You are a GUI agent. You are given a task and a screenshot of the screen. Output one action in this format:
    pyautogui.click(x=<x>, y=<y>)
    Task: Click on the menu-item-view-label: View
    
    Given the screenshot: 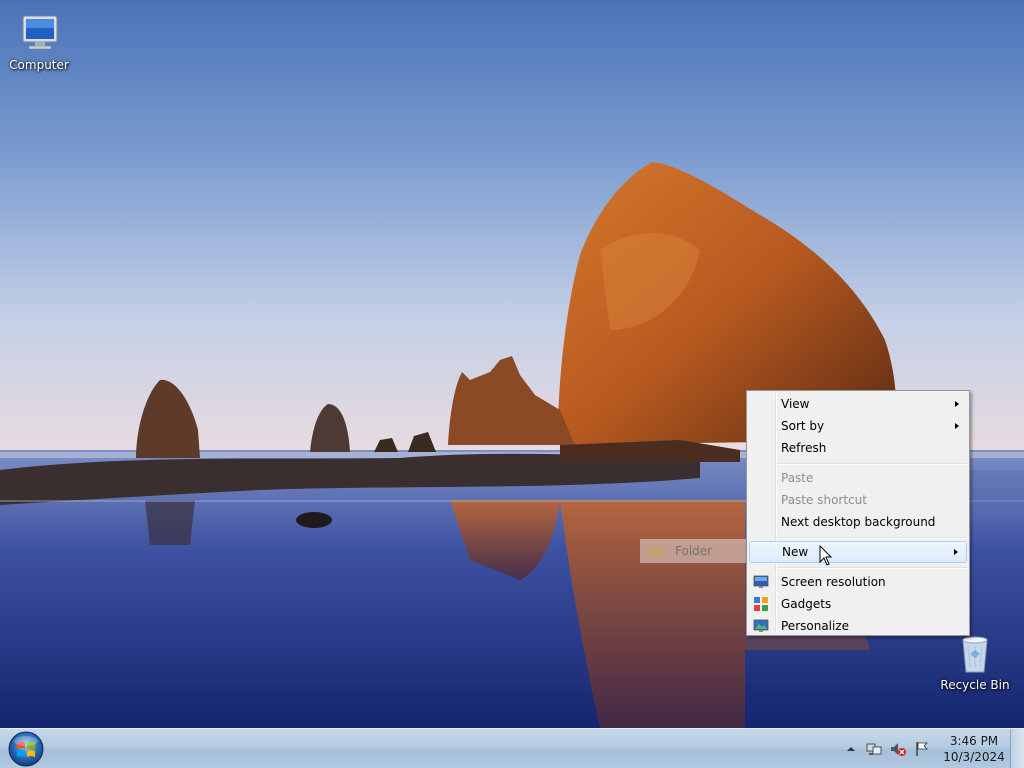 What is the action you would take?
    pyautogui.click(x=795, y=404)
    